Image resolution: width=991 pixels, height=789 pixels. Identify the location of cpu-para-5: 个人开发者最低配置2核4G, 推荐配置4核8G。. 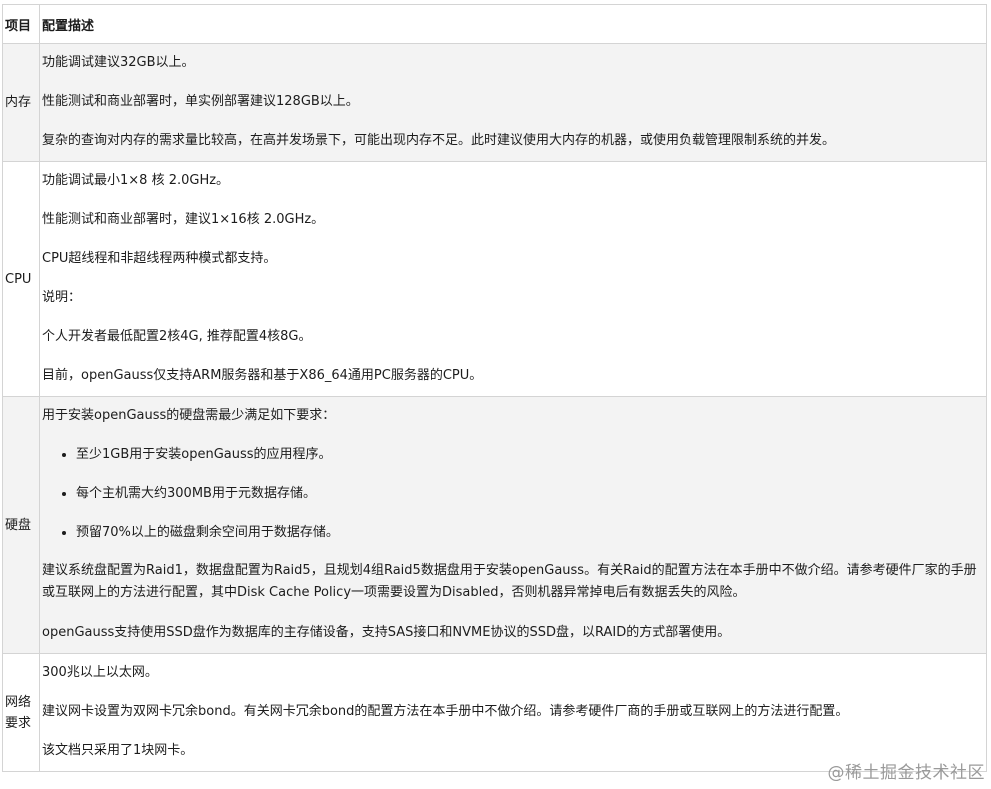
(177, 336).